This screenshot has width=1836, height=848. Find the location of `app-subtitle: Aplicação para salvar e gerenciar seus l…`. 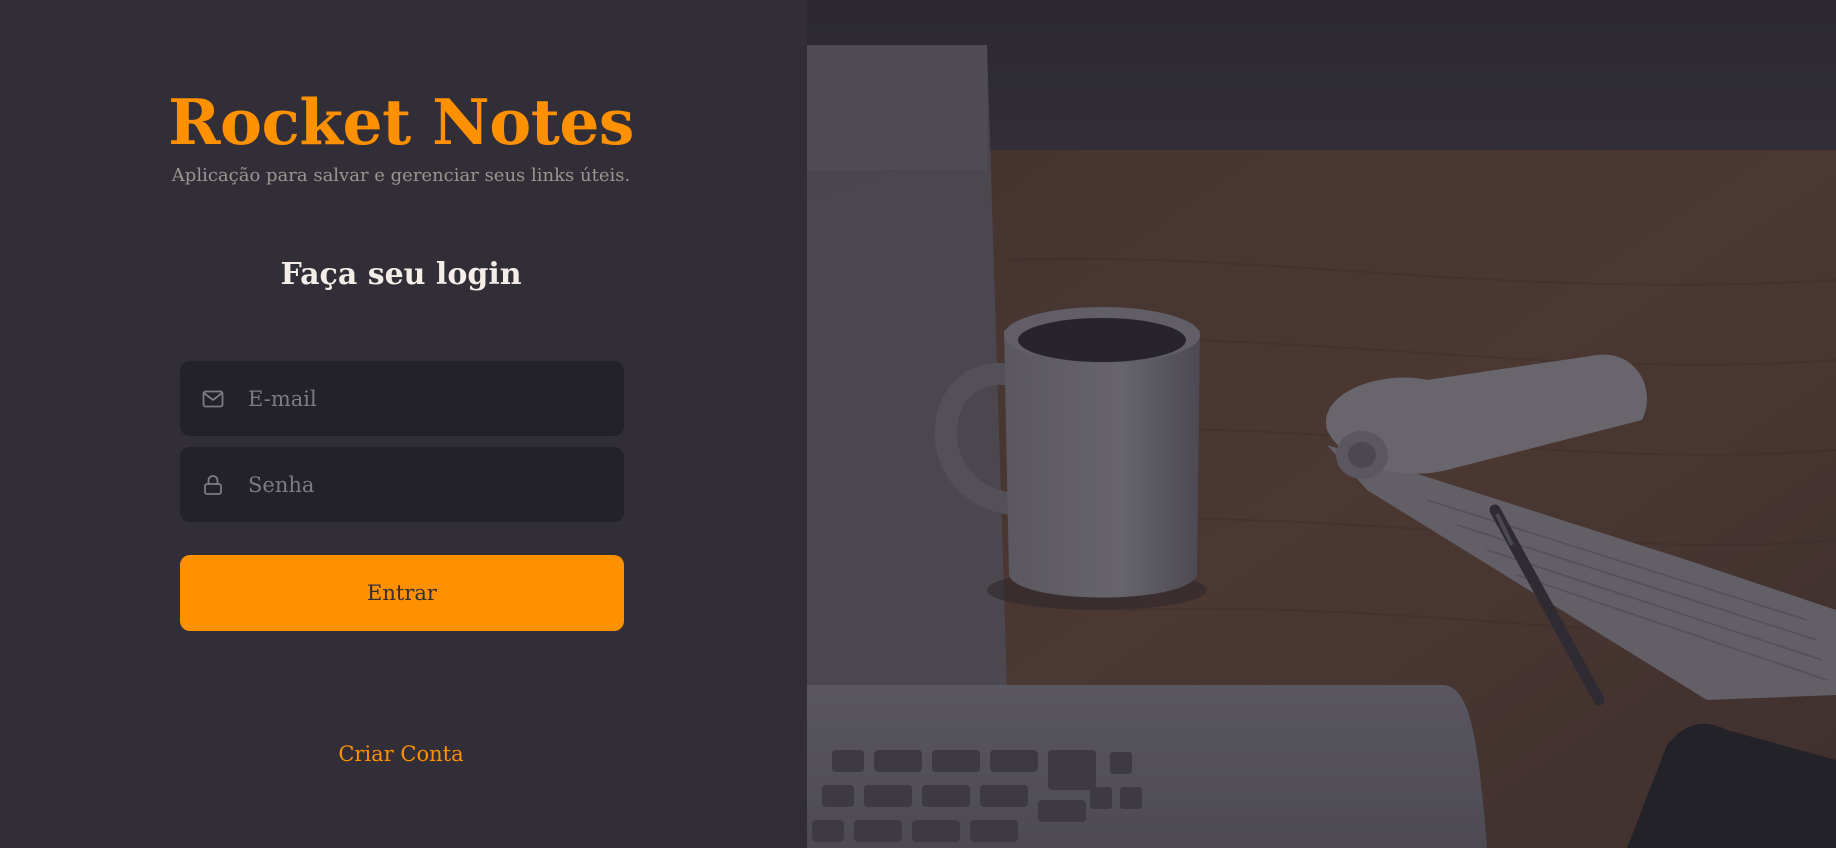

app-subtitle: Aplicação para salvar e gerenciar seus l… is located at coordinates (401, 175).